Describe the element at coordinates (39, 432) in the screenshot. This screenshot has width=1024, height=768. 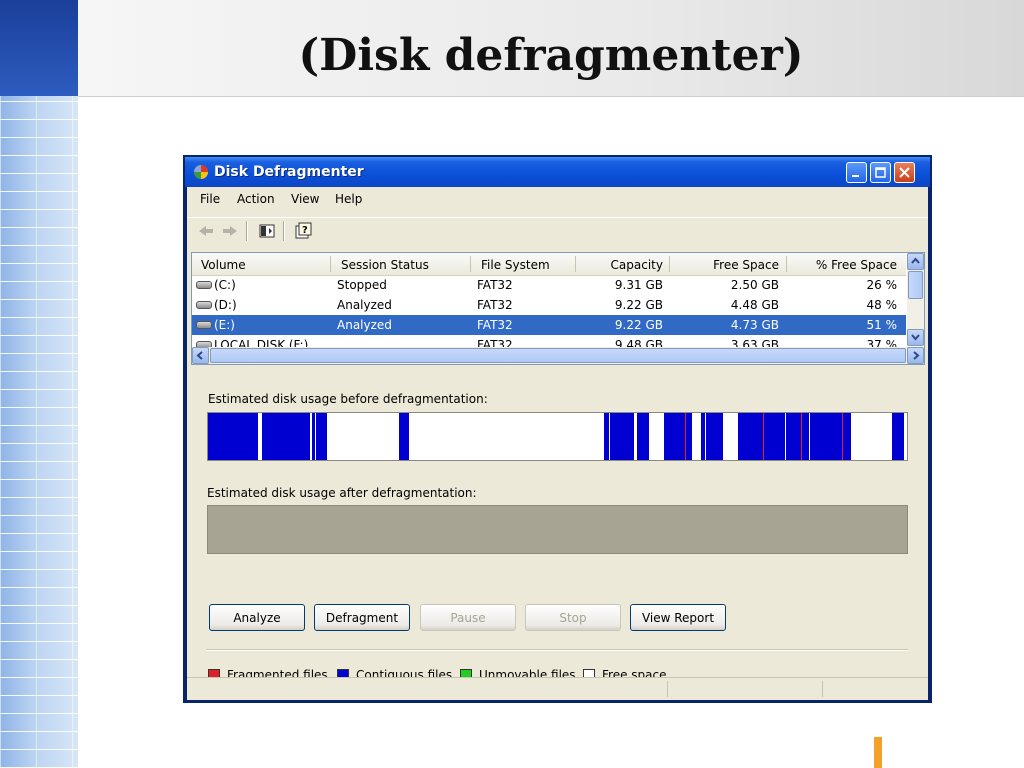
I see `slide-side-grid` at that location.